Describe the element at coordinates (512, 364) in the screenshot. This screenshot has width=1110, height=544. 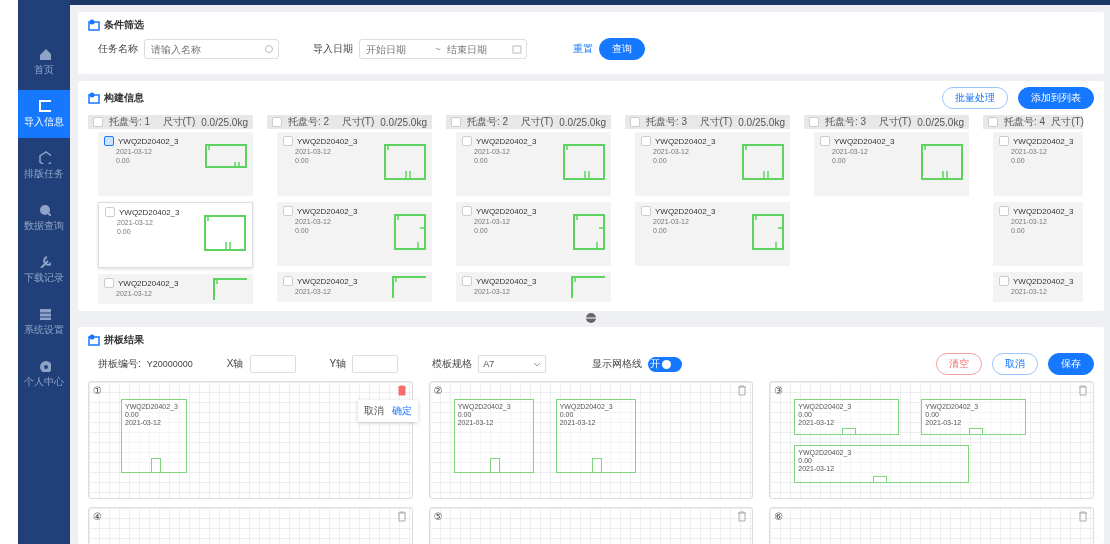
I see `template-select: A7` at that location.